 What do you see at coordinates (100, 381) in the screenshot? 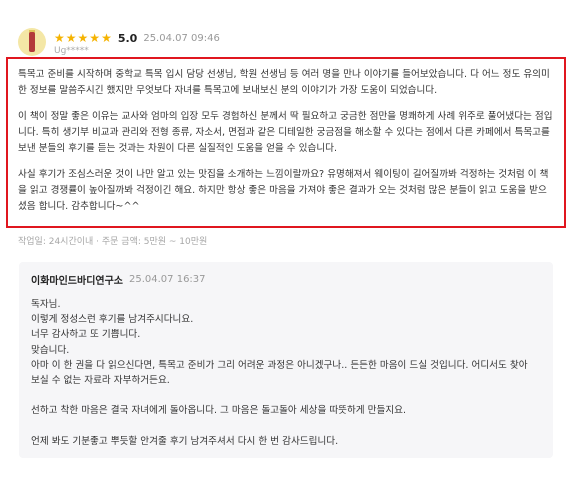
I see `reply-line: 보실 수 없는 자료라 자부하거든요.` at bounding box center [100, 381].